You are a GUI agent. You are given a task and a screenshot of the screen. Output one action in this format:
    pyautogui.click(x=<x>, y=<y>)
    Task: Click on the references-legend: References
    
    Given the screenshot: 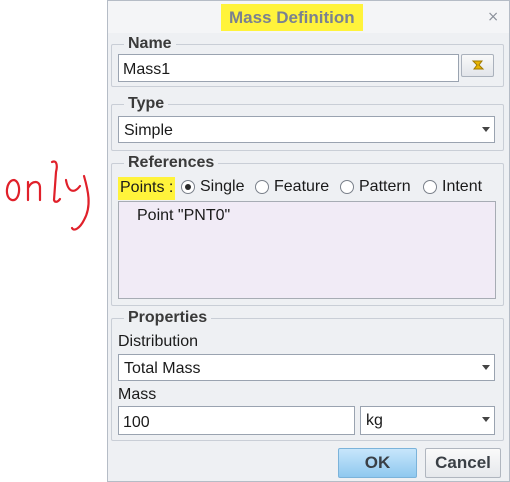 What is the action you would take?
    pyautogui.click(x=171, y=162)
    